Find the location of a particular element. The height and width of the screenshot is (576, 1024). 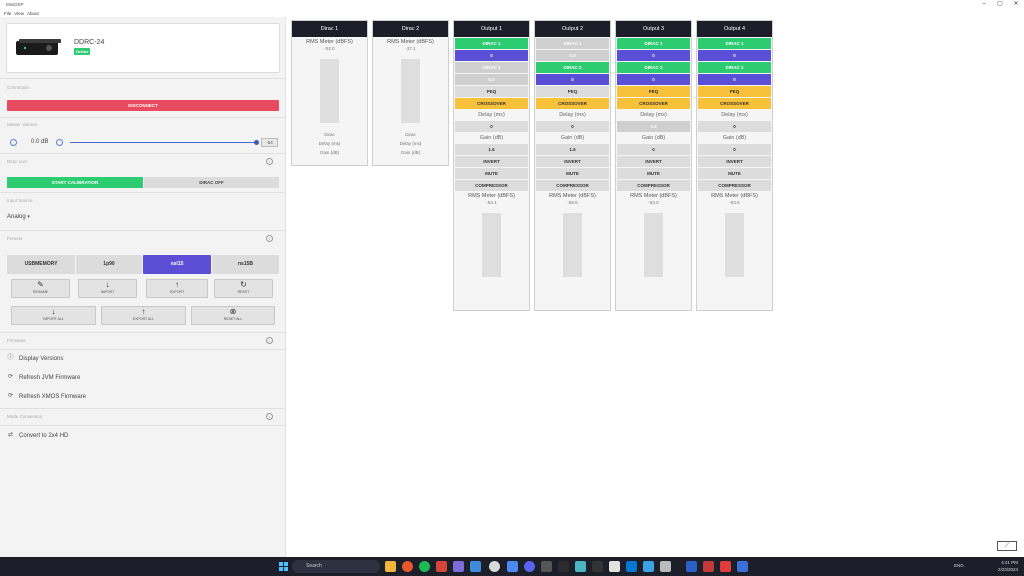

maximize-button: ▢ is located at coordinates (1000, 4).